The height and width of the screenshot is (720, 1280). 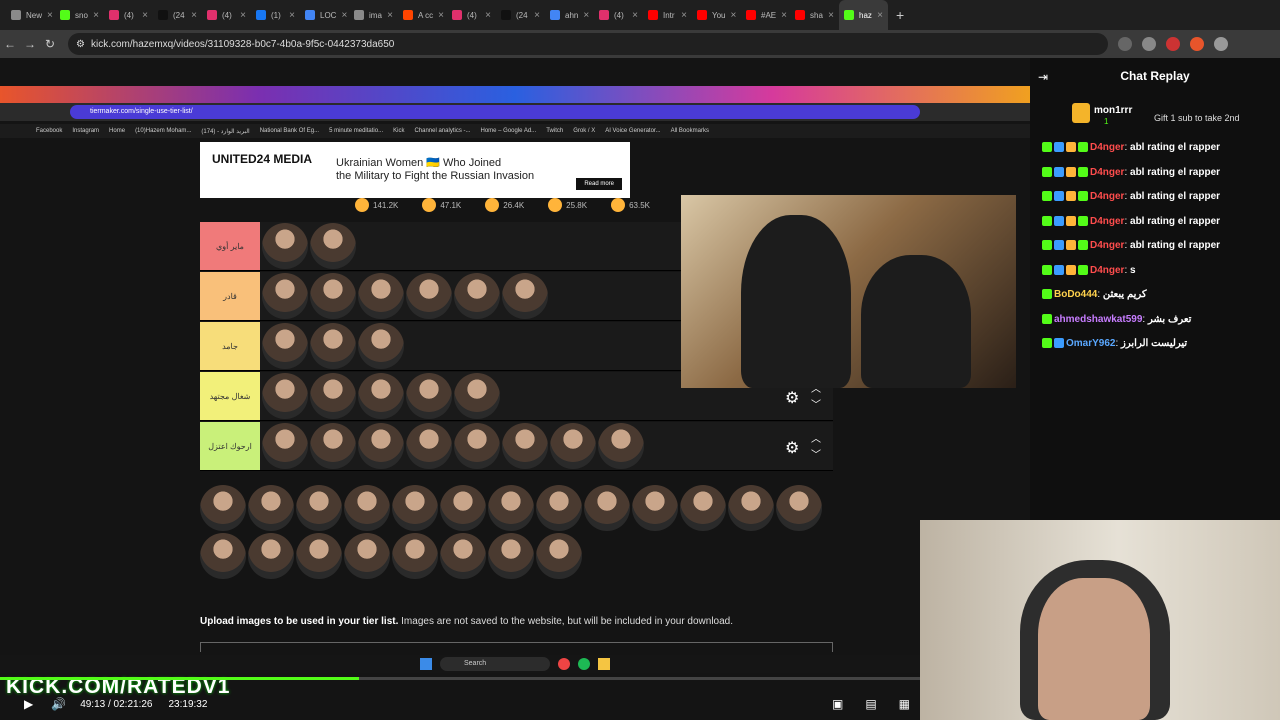 I want to click on browser-tab: (24 ×, so click(x=520, y=15).